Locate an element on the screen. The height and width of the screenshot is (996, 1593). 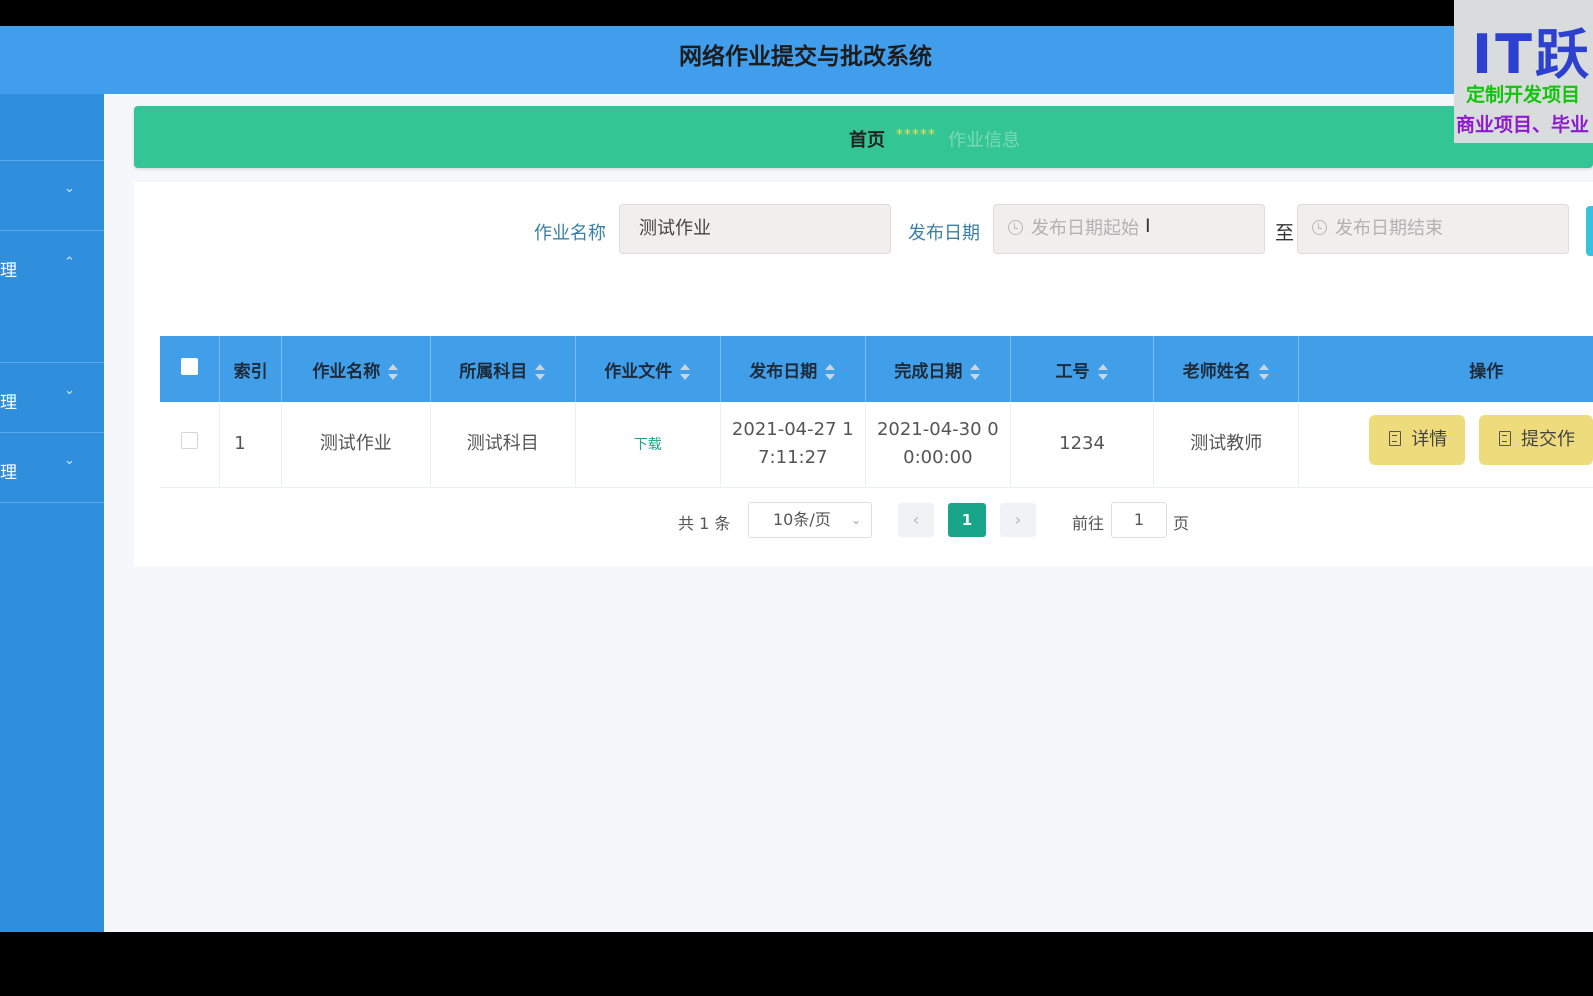
sidebar-item-1: ⌄ is located at coordinates (52, 196).